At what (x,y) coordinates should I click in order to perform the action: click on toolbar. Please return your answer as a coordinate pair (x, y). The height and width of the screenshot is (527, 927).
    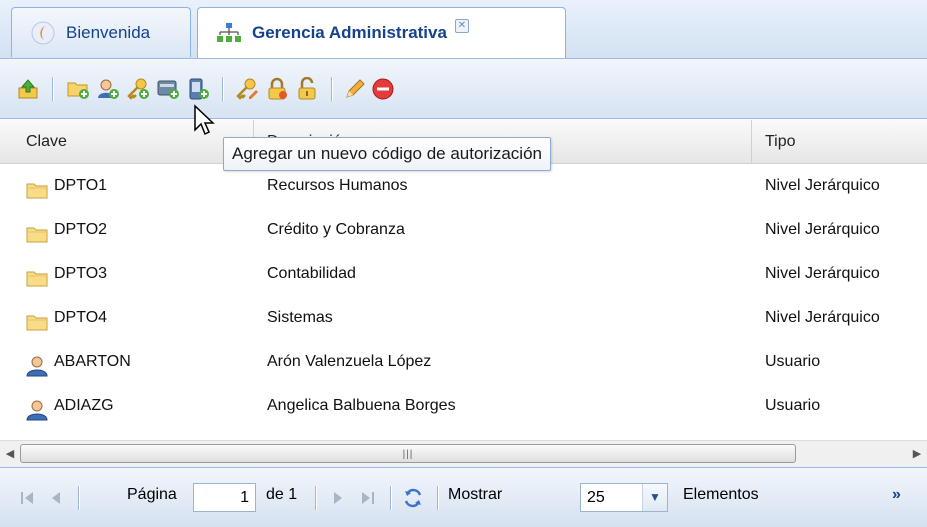
    Looking at the image, I should click on (463, 89).